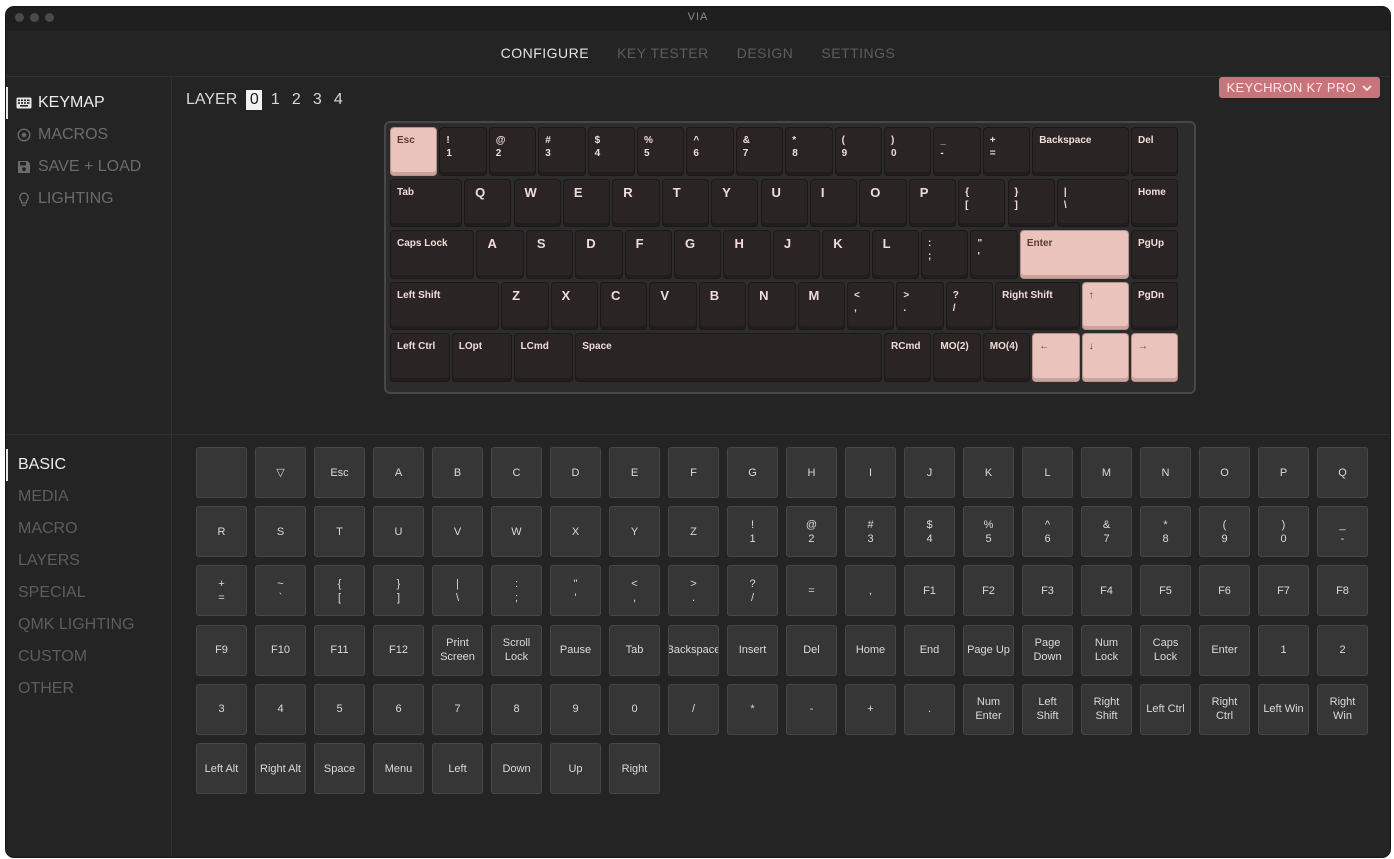  Describe the element at coordinates (1006, 357) in the screenshot. I see `keyboard-key: MO(4)` at that location.